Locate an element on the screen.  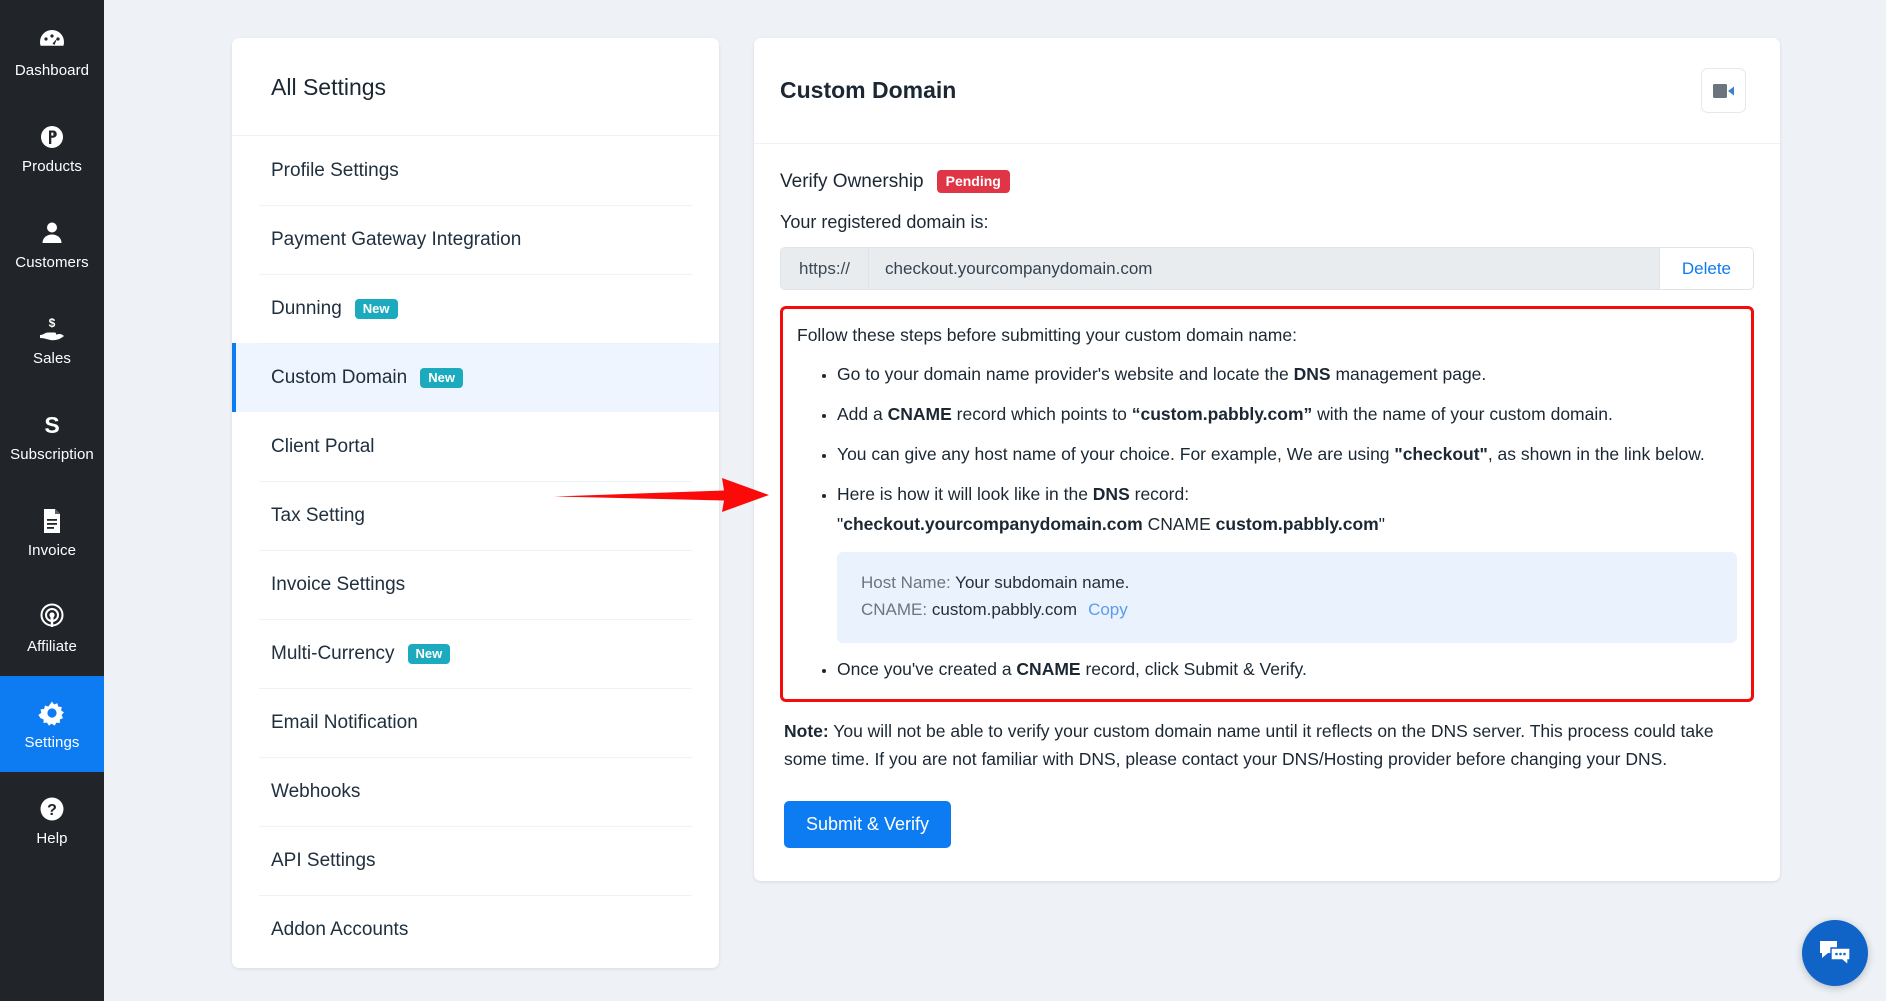
invoice-icon is located at coordinates (52, 521).